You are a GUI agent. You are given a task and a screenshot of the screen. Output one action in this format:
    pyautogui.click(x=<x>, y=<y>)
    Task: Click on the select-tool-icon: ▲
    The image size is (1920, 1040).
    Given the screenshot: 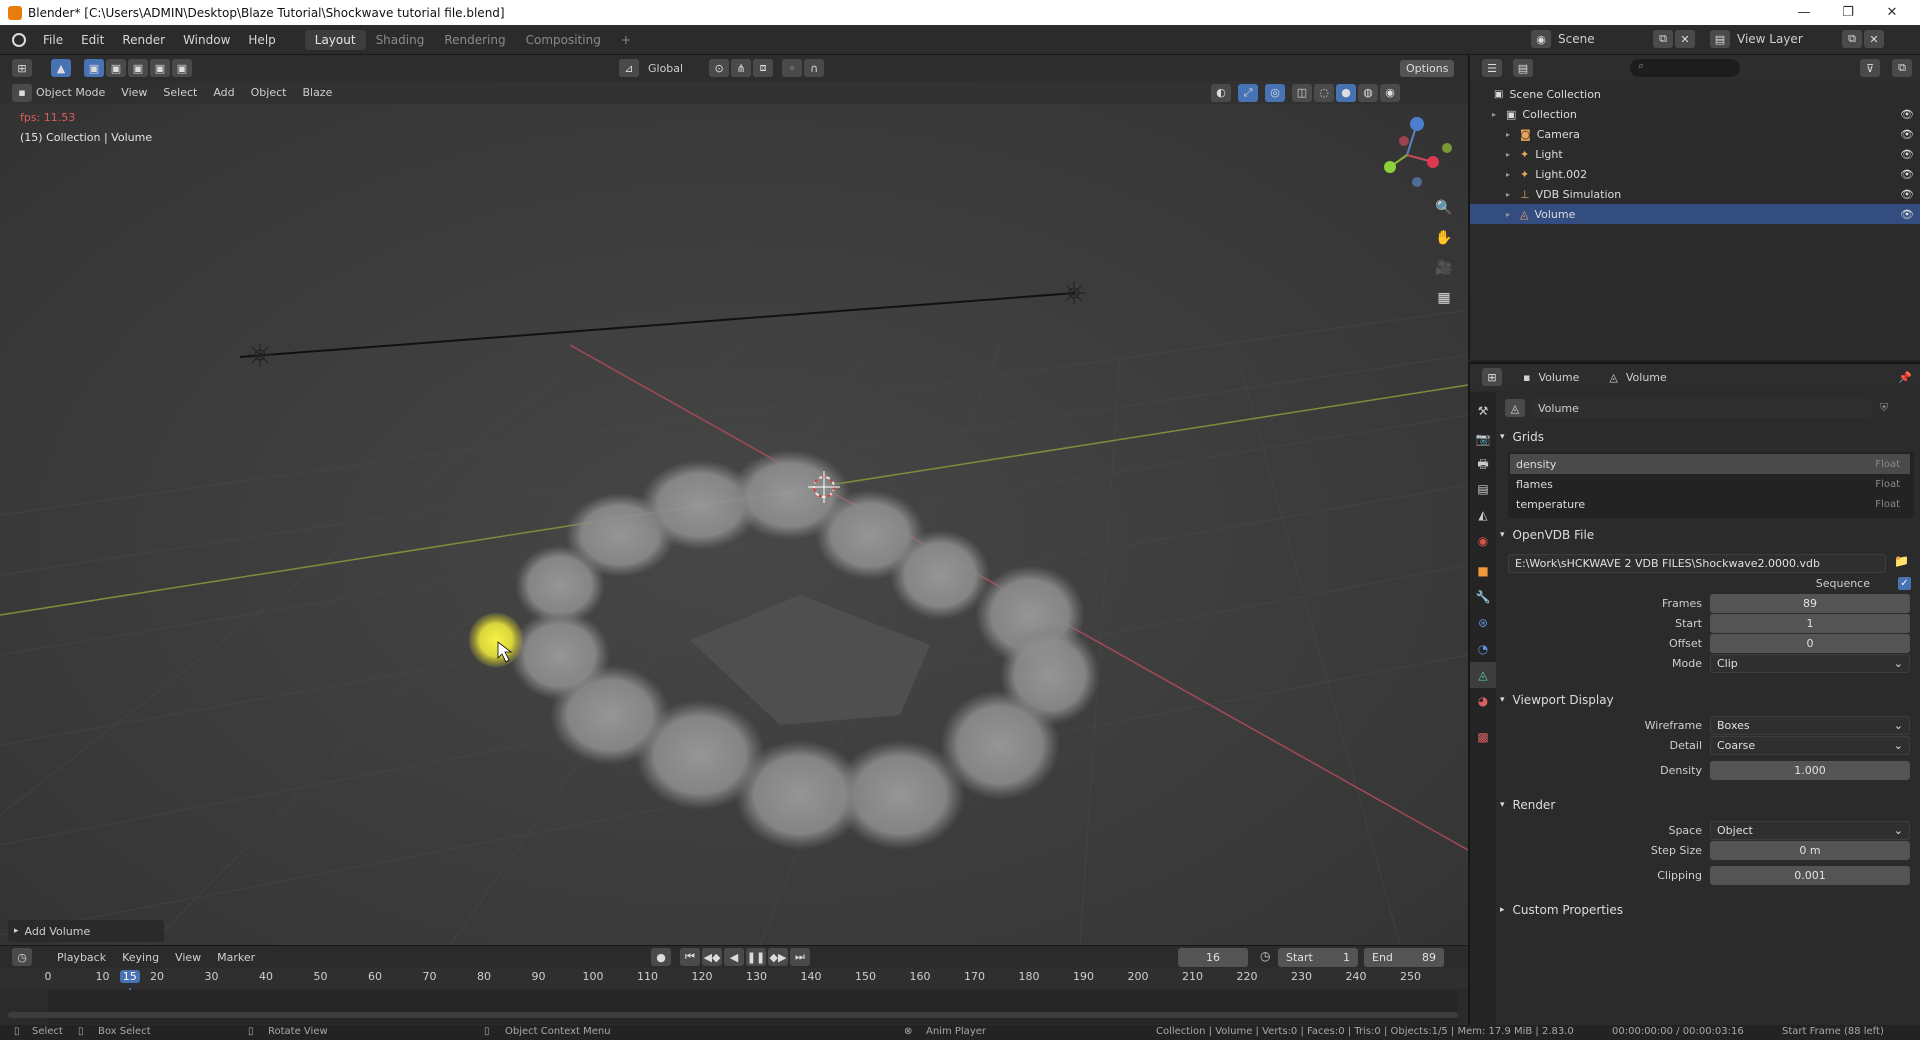 What is the action you would take?
    pyautogui.click(x=61, y=68)
    